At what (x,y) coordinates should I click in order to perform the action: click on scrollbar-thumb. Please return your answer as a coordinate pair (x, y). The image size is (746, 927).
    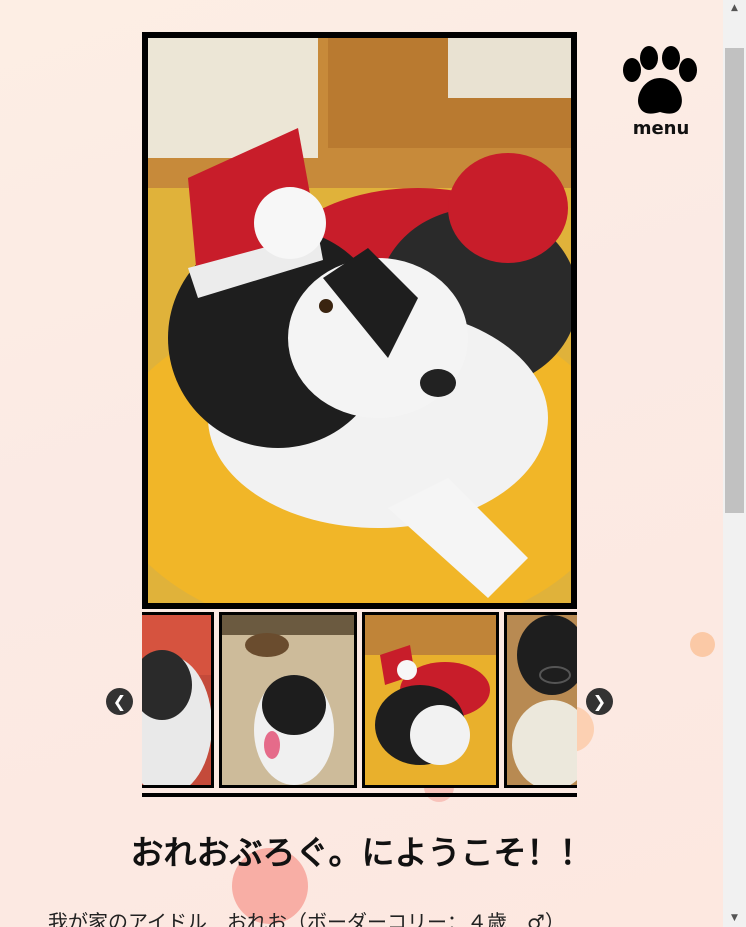
    Looking at the image, I should click on (734, 280).